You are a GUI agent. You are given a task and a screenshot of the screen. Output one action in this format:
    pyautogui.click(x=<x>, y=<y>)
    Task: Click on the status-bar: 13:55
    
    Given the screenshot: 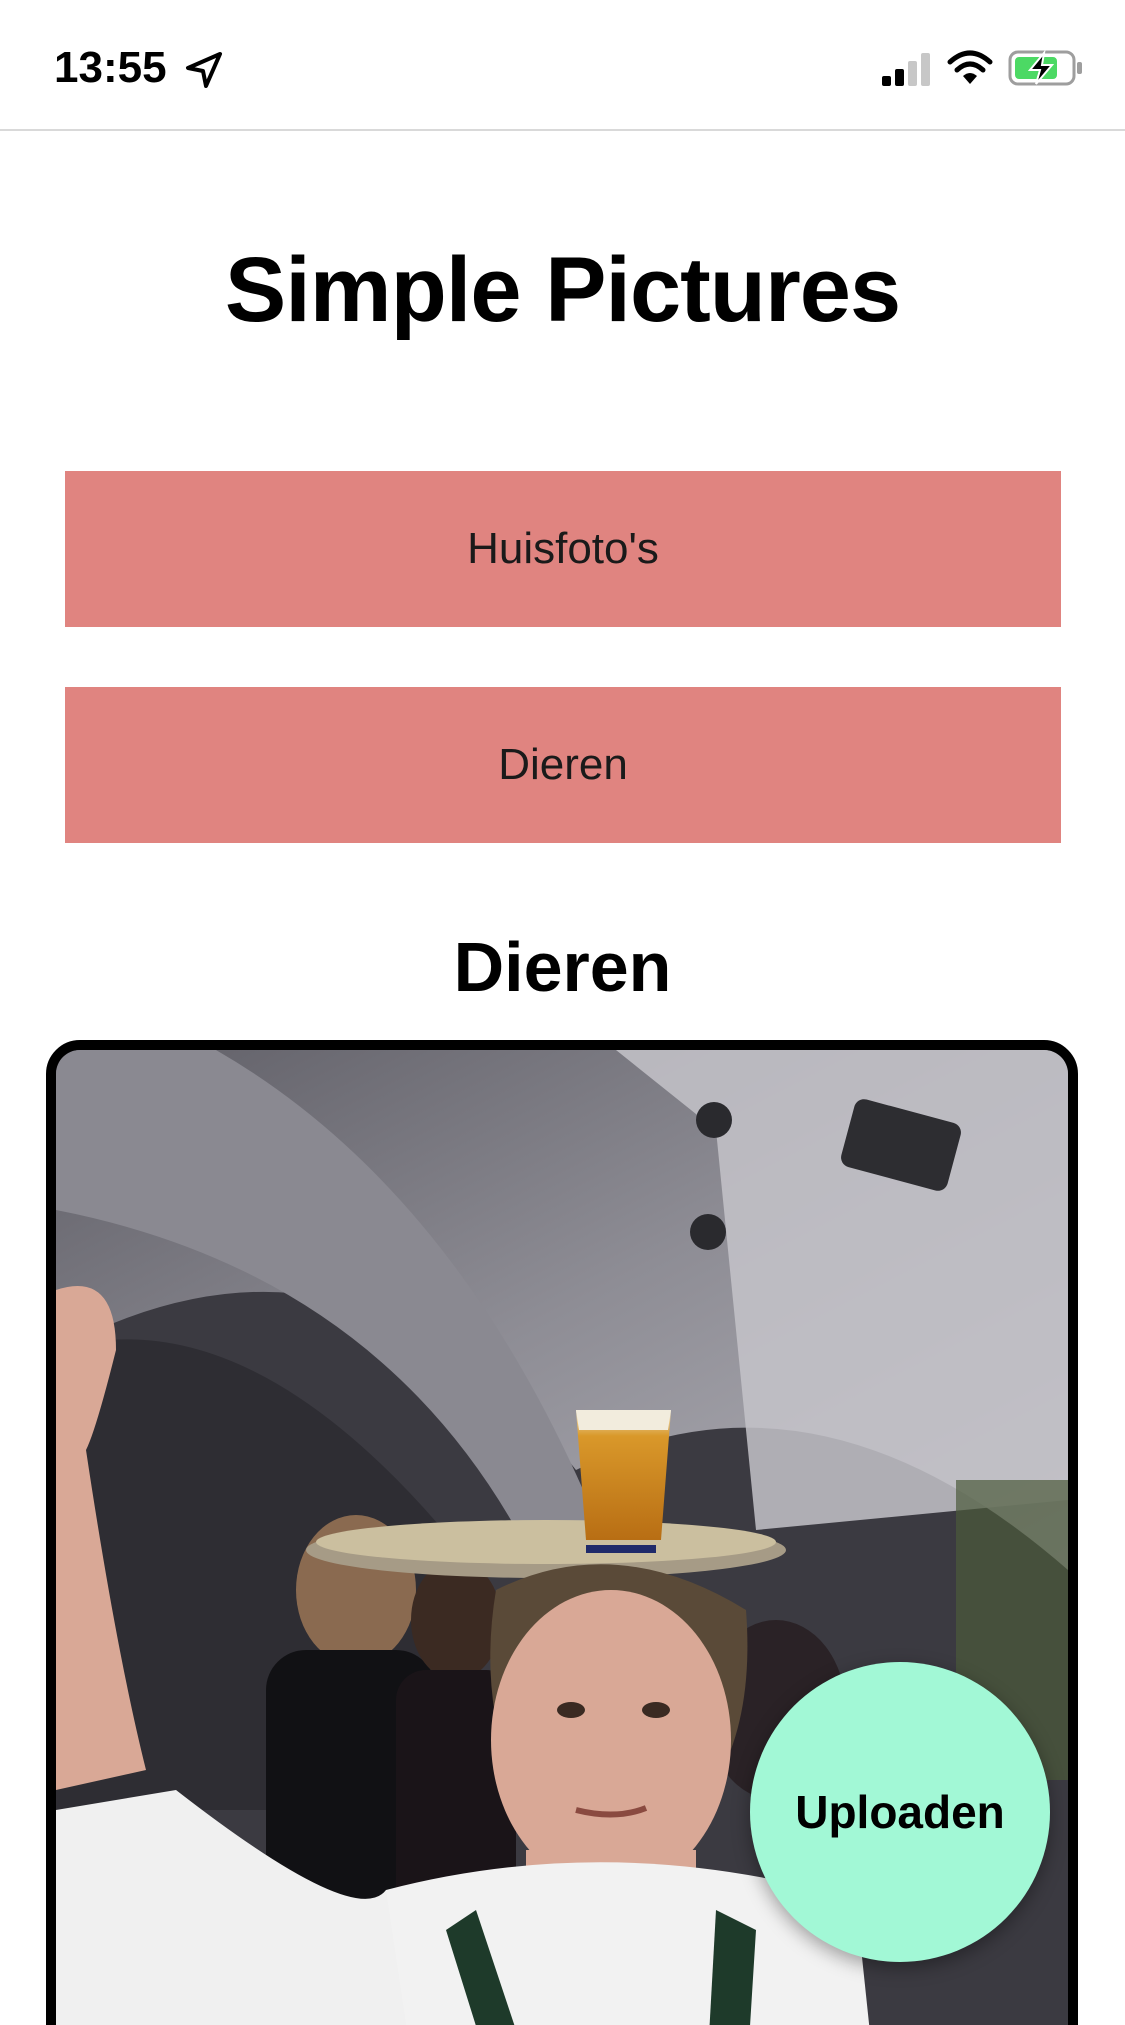 What is the action you would take?
    pyautogui.click(x=562, y=65)
    